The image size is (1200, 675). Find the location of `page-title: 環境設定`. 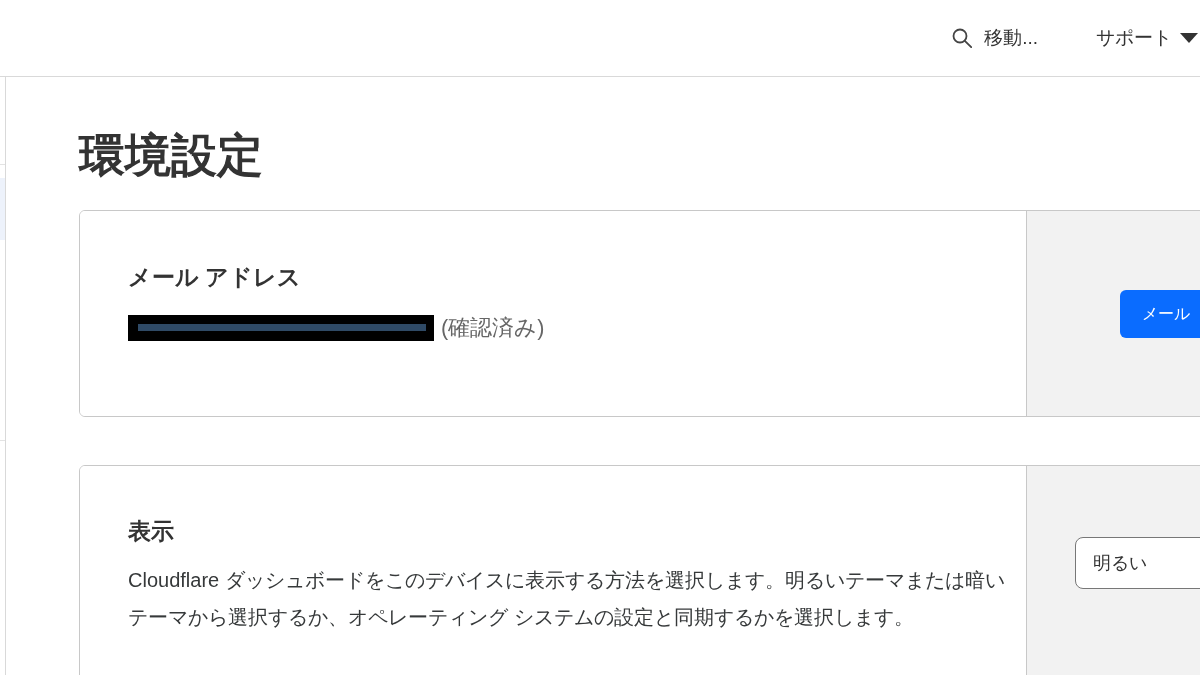

page-title: 環境設定 is located at coordinates (171, 155).